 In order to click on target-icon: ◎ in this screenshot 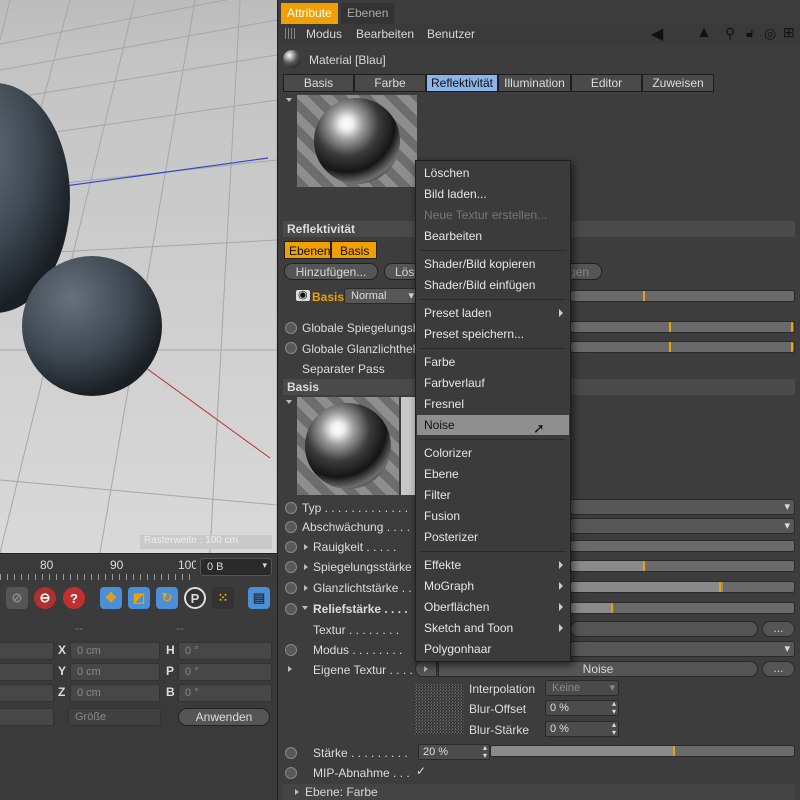, I will do `click(770, 33)`.